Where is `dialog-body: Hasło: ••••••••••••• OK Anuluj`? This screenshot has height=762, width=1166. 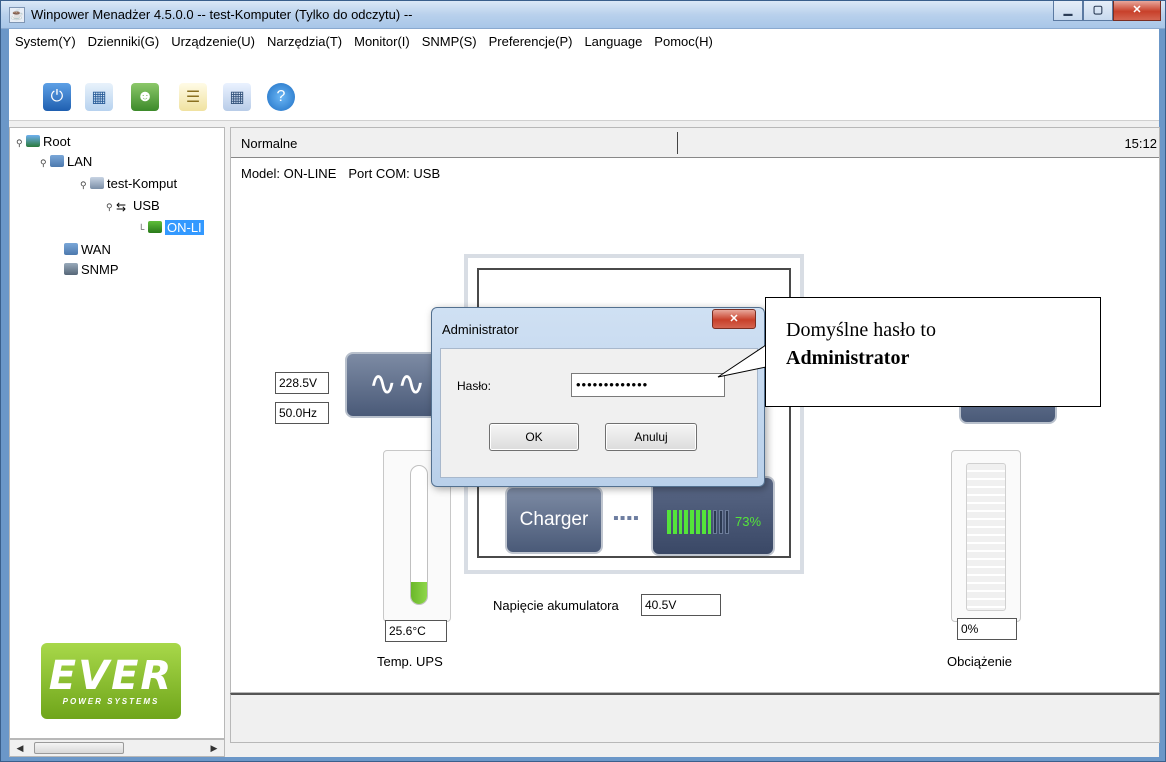
dialog-body: Hasło: ••••••••••••• OK Anuluj is located at coordinates (599, 413).